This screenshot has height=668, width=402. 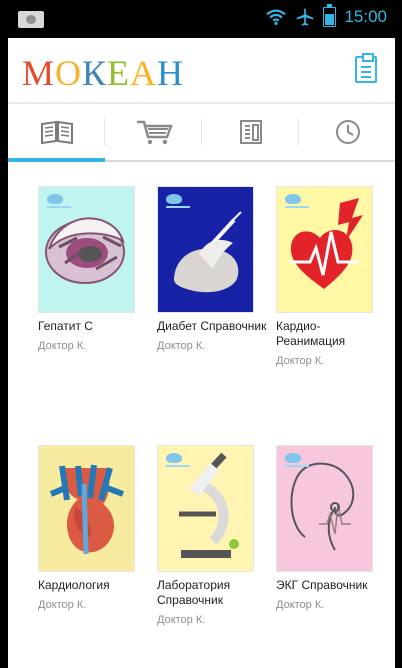 I want to click on battery-icon, so click(x=330, y=15).